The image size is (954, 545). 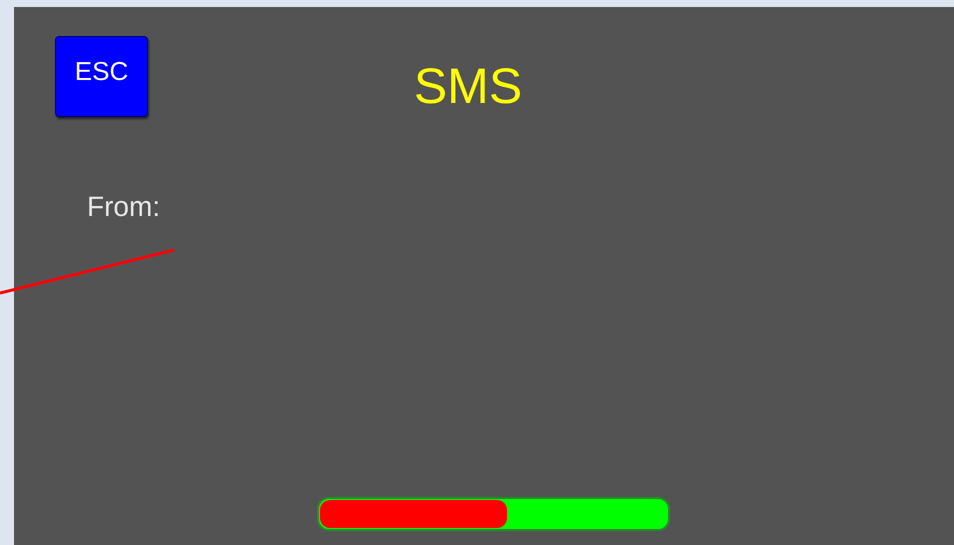 I want to click on esc-button: ESC, so click(x=101, y=76).